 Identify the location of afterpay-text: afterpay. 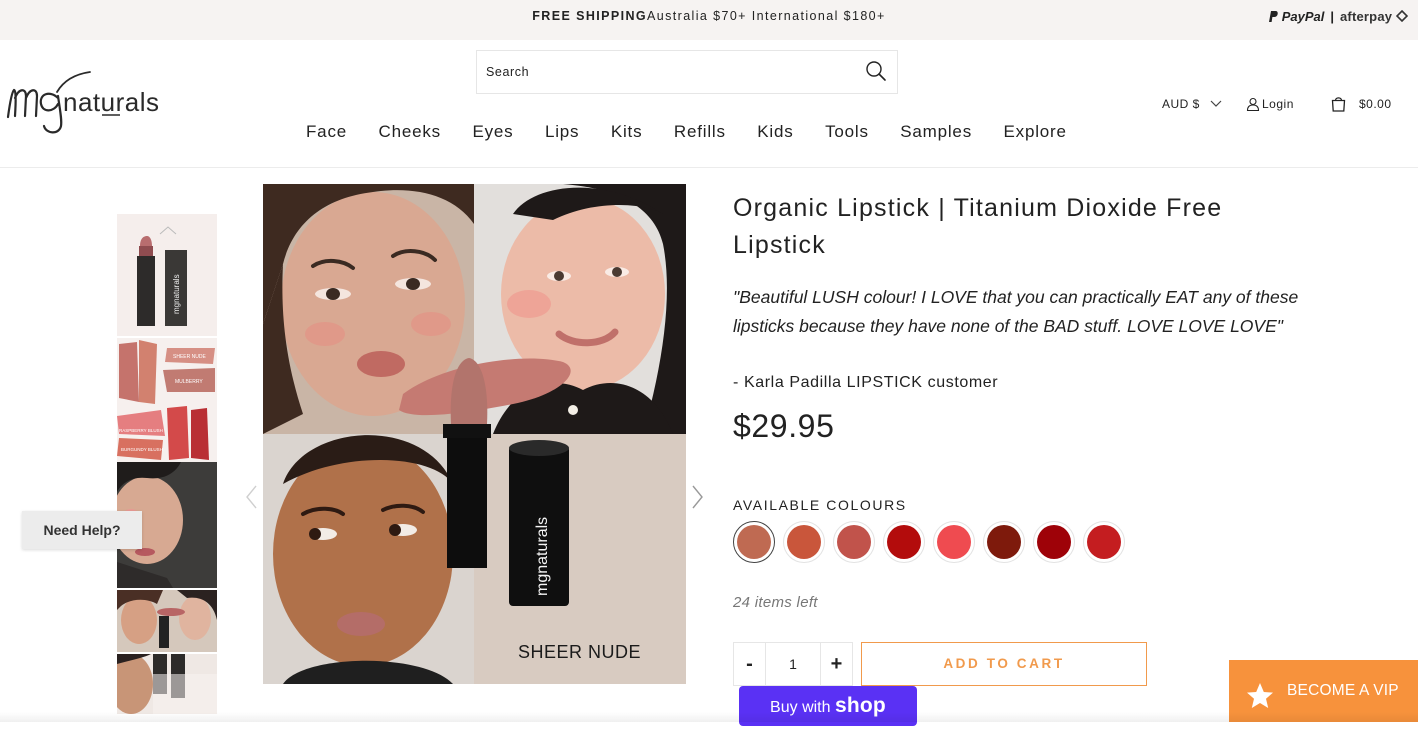
(1366, 16).